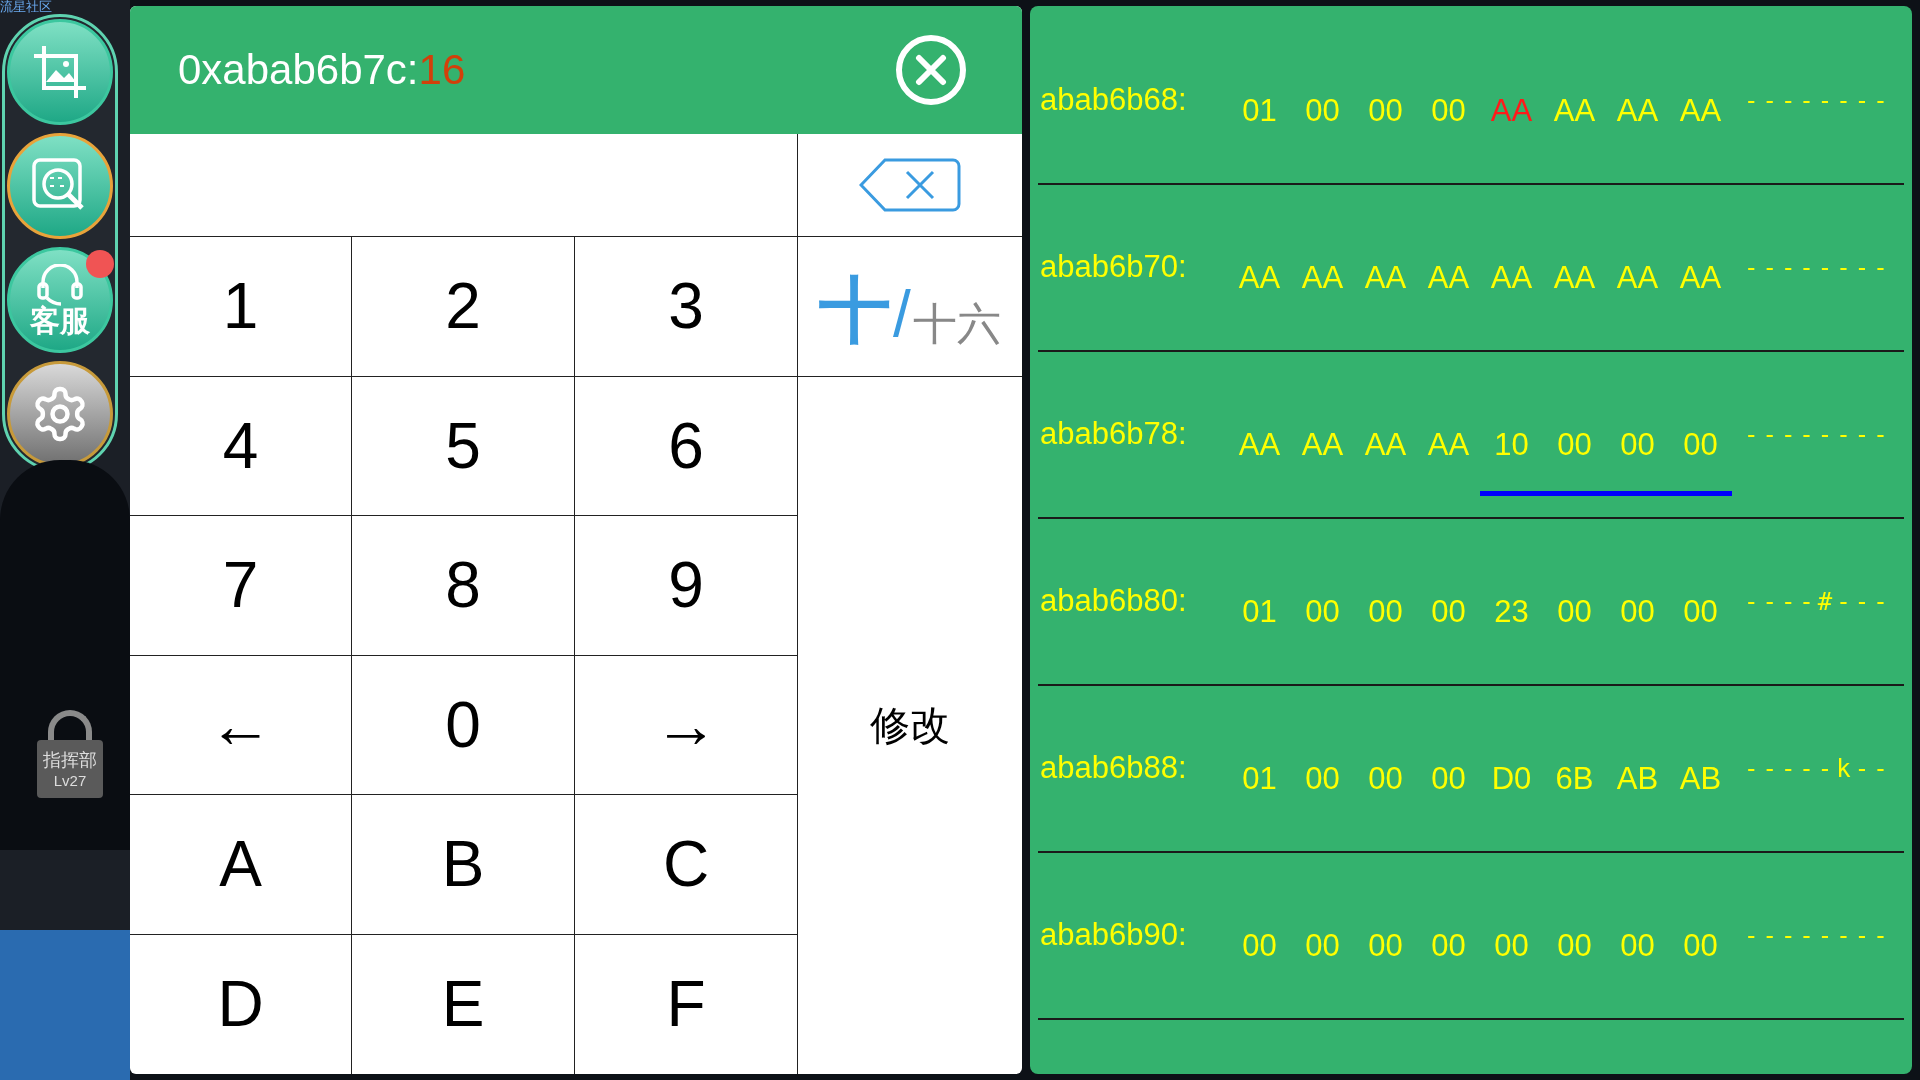  What do you see at coordinates (241, 446) in the screenshot?
I see `key-button: 4` at bounding box center [241, 446].